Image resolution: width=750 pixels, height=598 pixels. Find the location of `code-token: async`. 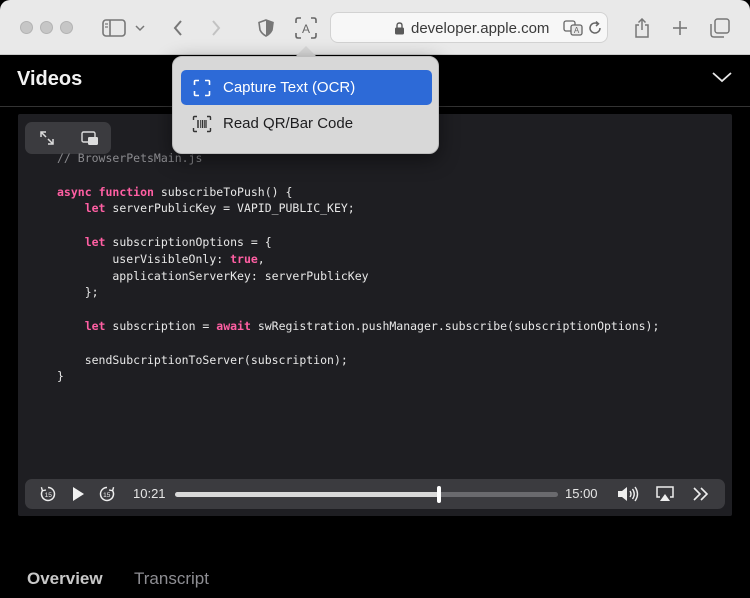

code-token: async is located at coordinates (74, 191).